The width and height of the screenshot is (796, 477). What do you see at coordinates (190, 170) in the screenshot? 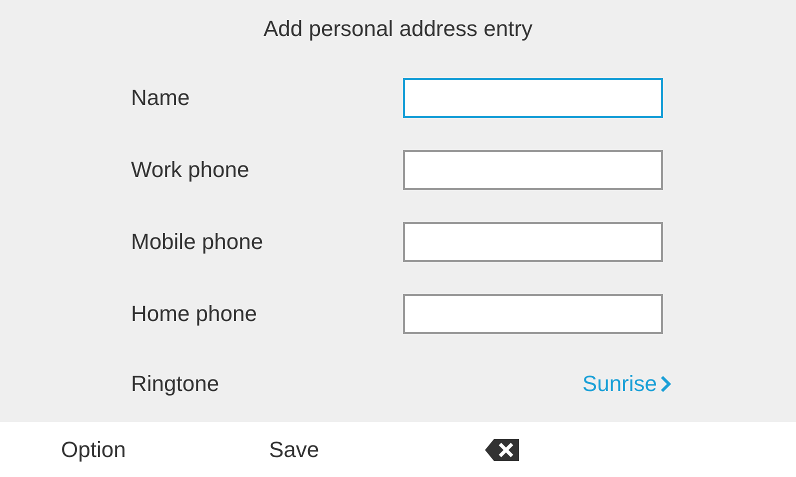
I see `field-label: Work phone` at bounding box center [190, 170].